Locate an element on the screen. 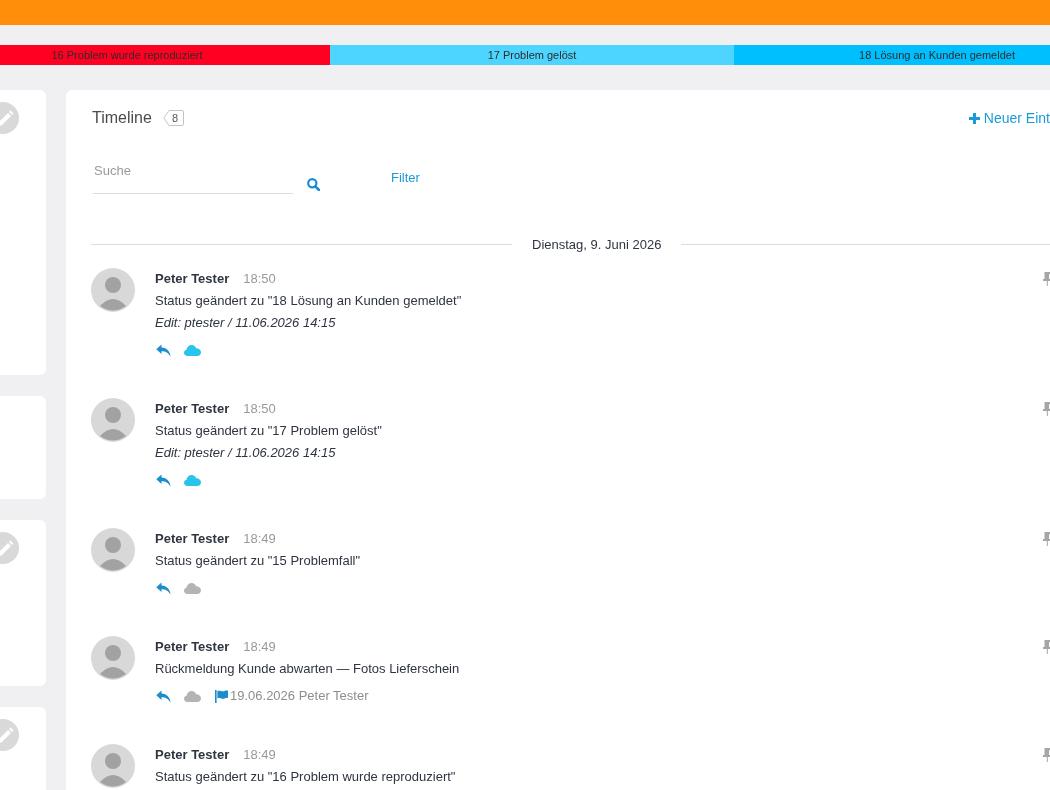  entry-text: Rückmeldung Kunde abwarten — Fotos Lieferschein is located at coordinates (308, 669).